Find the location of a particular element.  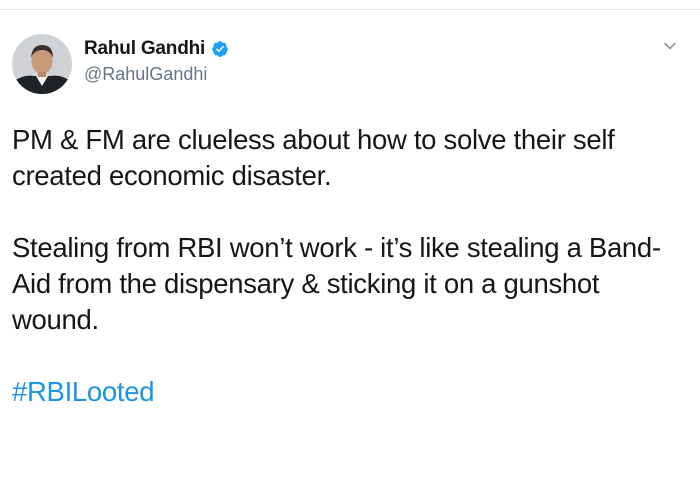

avatar-image is located at coordinates (42, 64).